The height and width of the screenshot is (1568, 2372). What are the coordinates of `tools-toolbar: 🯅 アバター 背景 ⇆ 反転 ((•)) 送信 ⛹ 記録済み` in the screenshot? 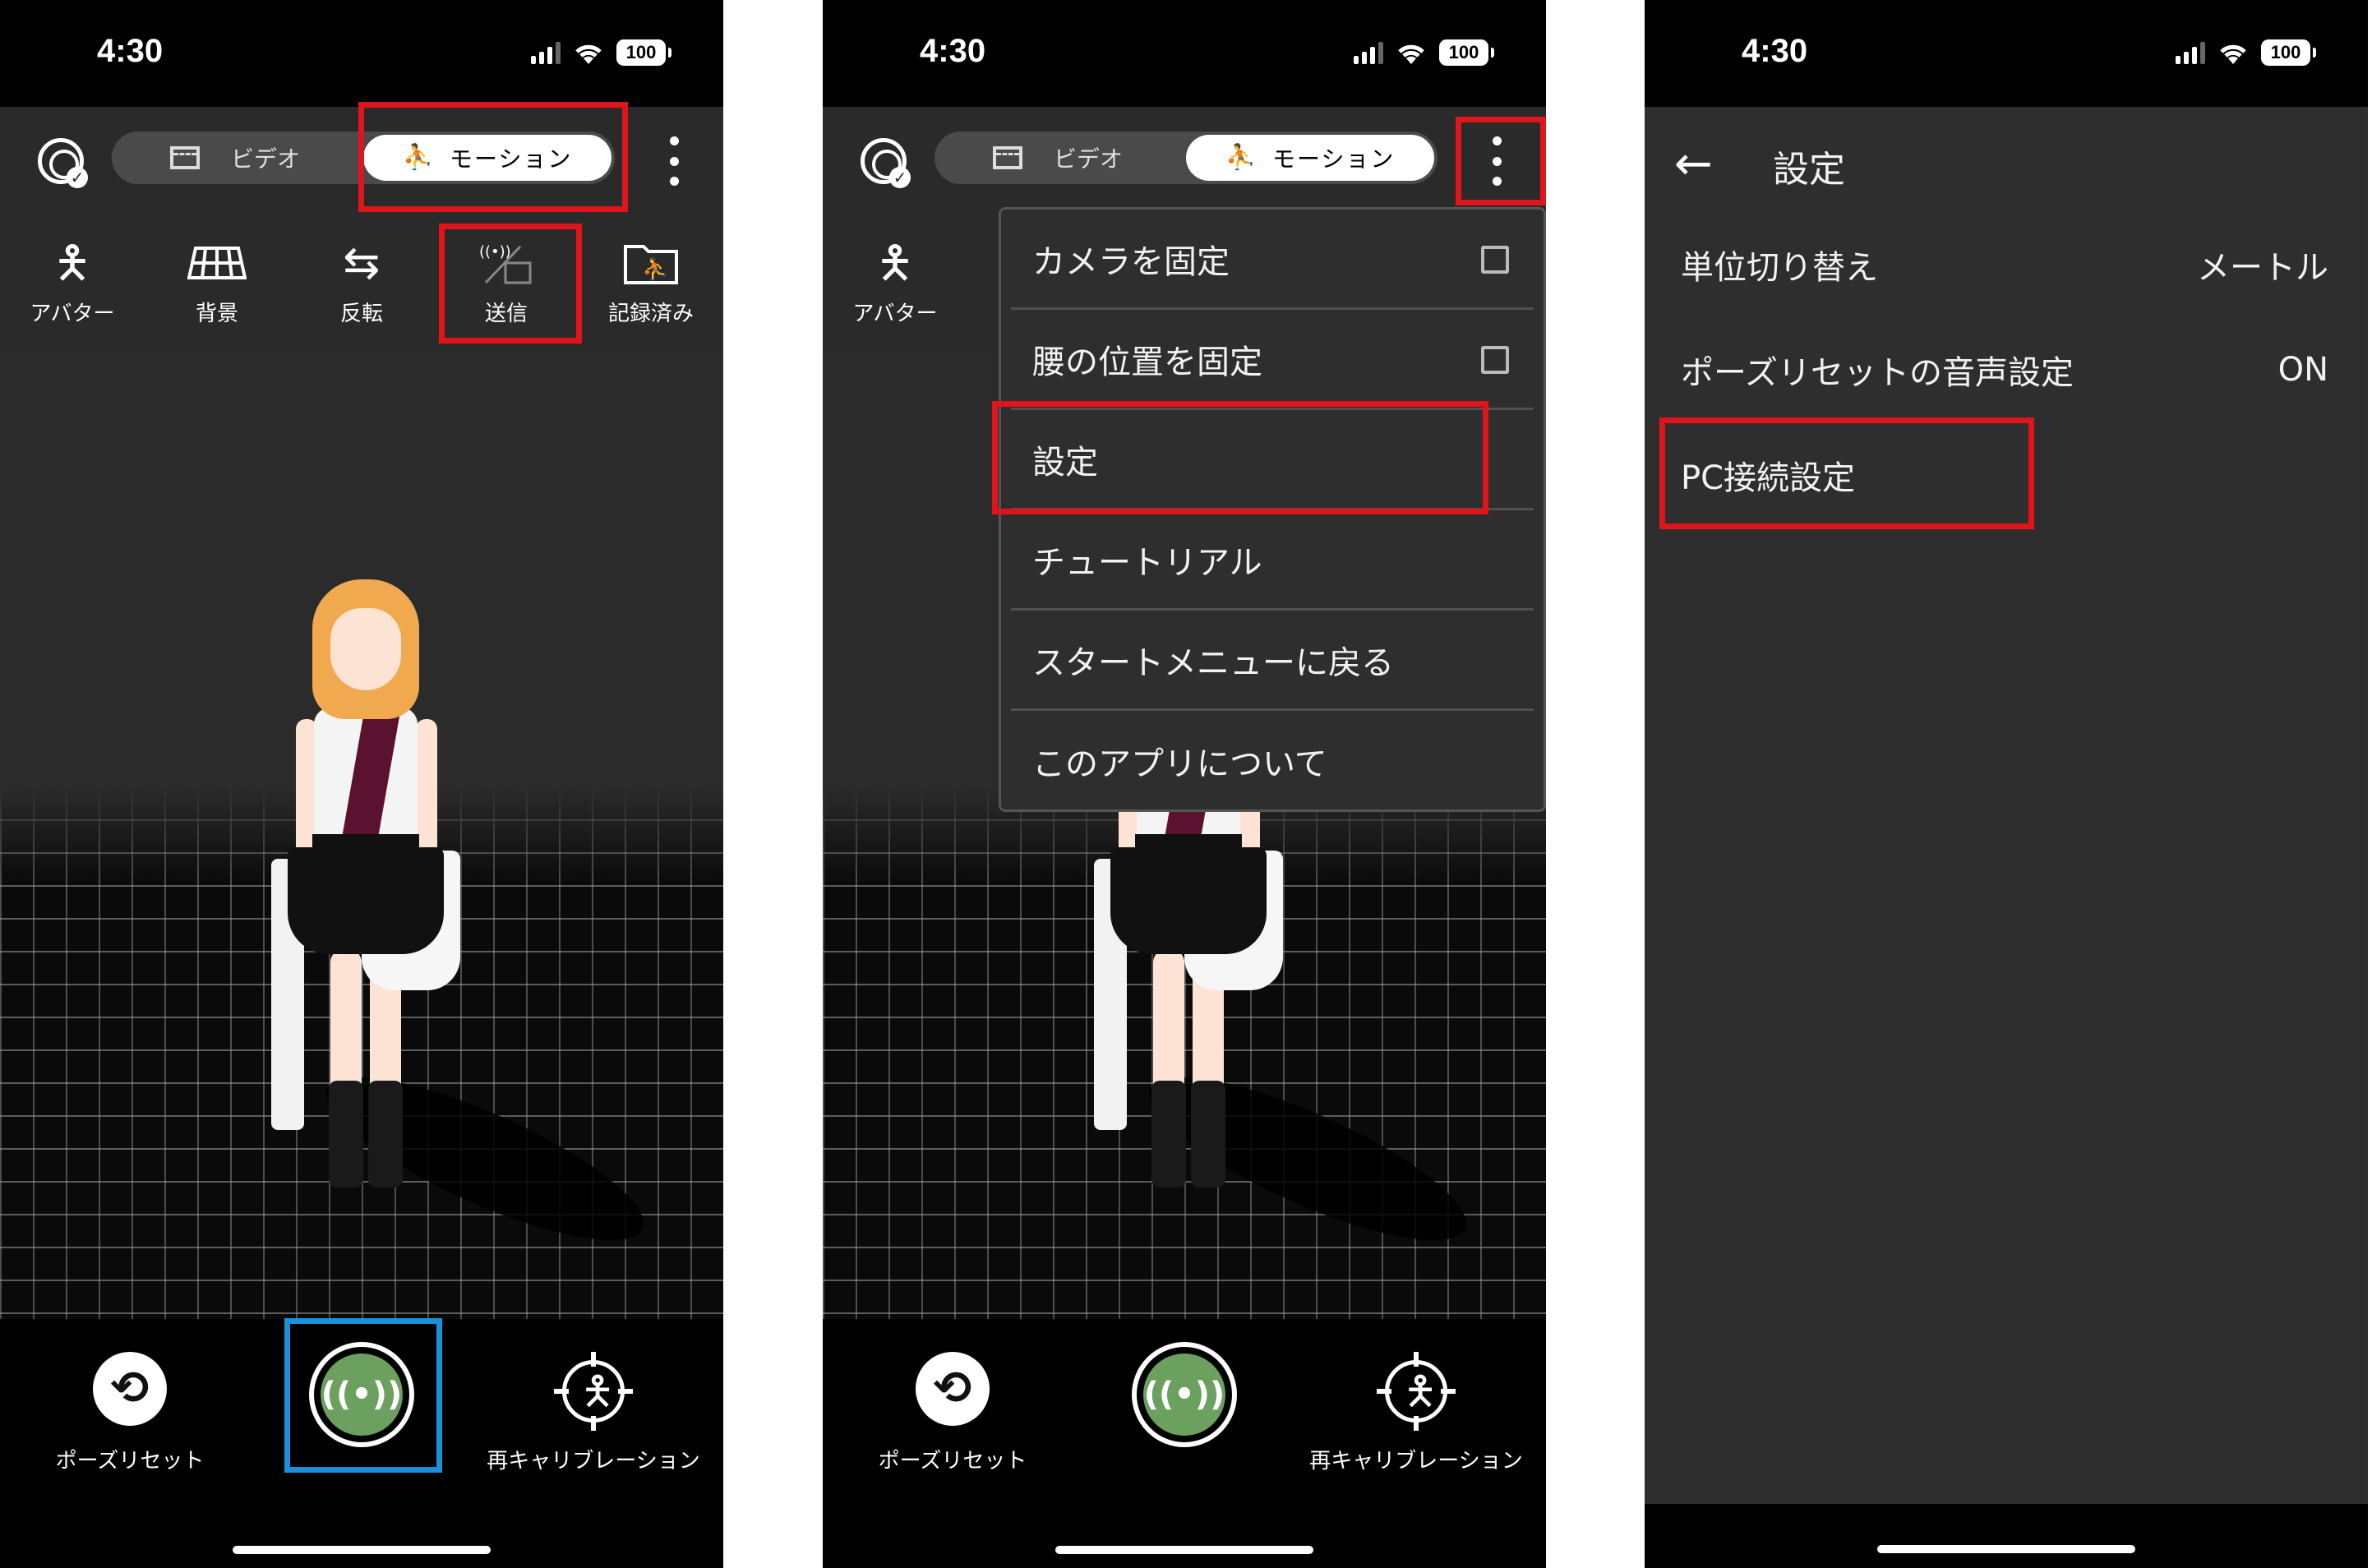 It's located at (361, 279).